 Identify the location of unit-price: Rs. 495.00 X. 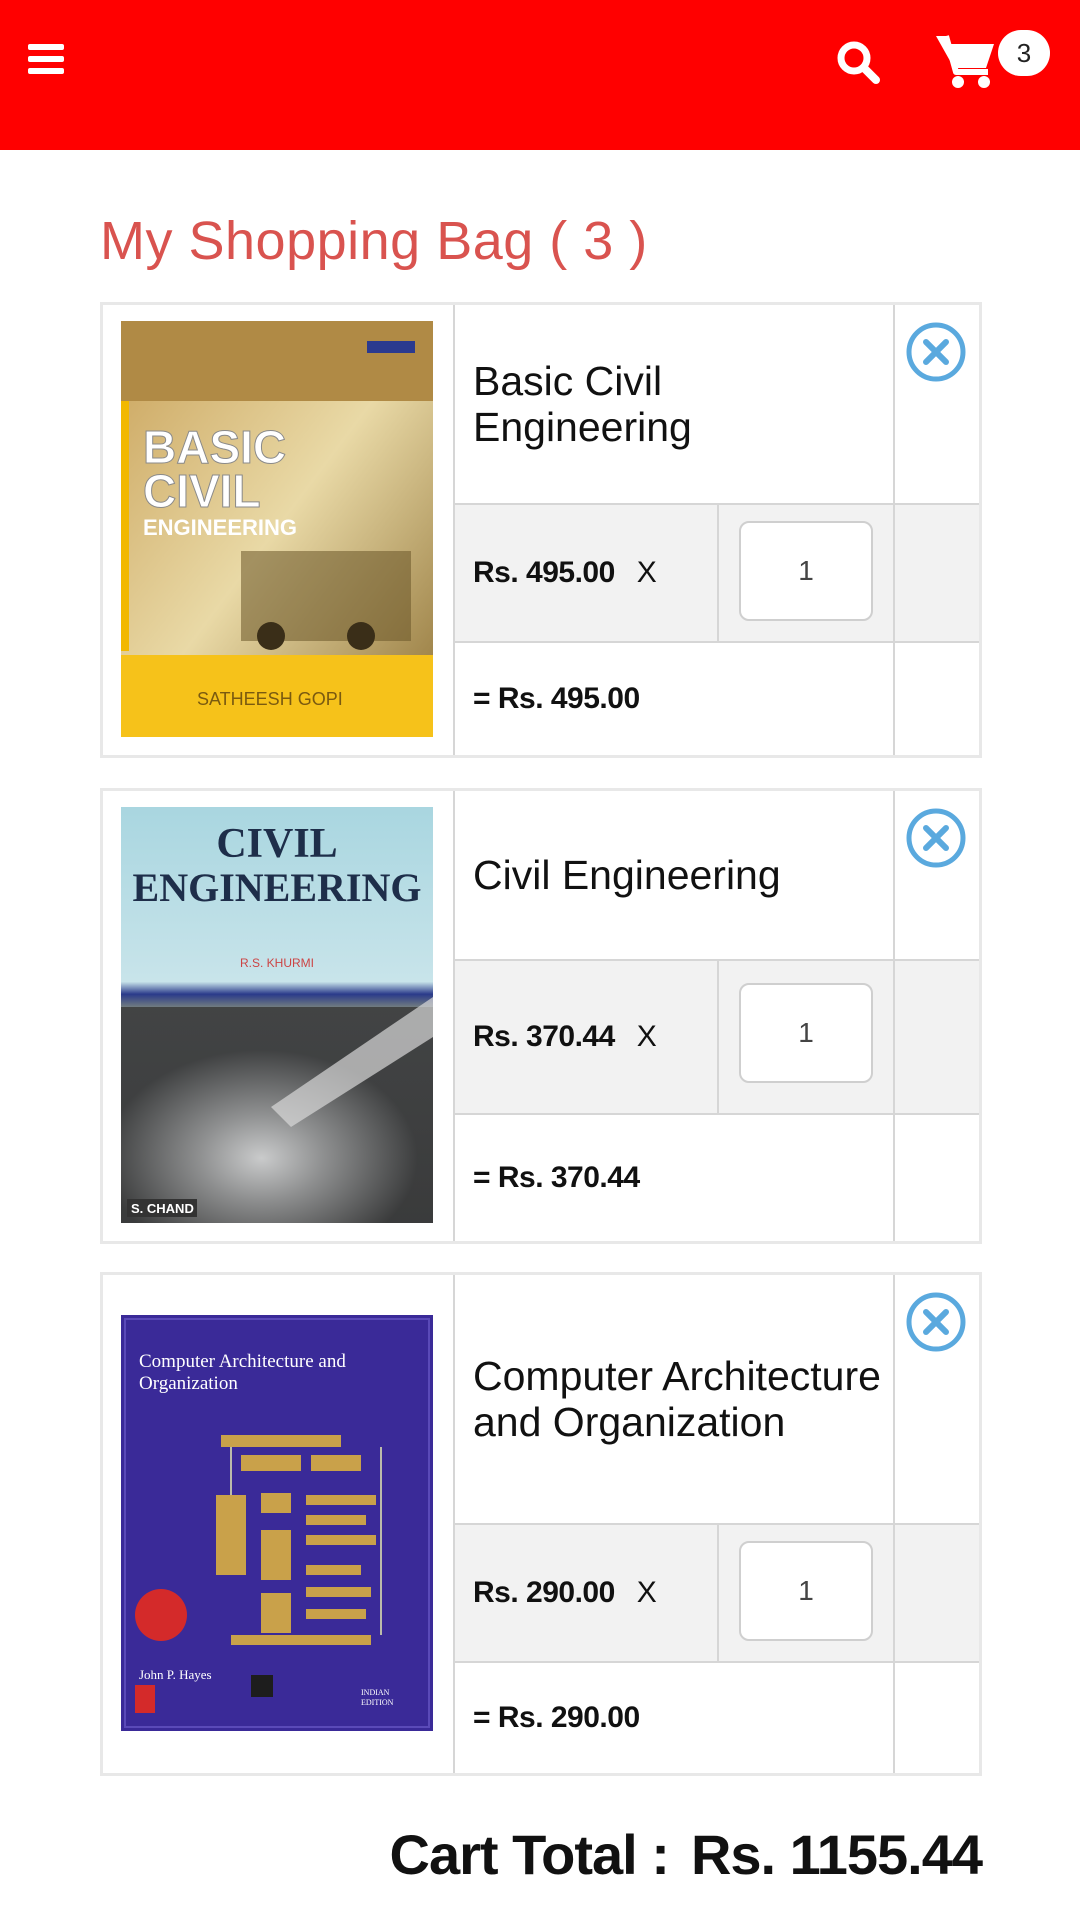
(587, 573).